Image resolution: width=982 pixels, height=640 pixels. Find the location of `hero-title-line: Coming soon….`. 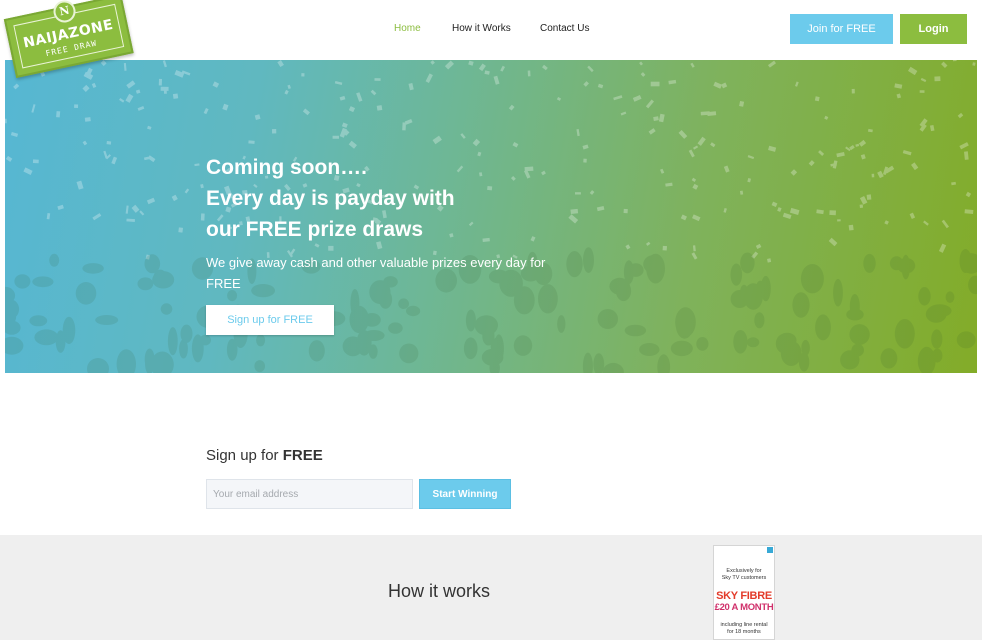

hero-title-line: Coming soon…. is located at coordinates (286, 167).